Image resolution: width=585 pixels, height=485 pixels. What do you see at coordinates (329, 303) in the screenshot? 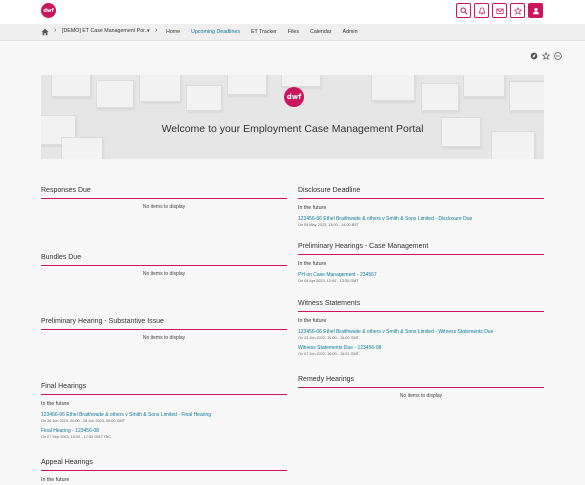
I see `section-title: Witness Statements` at bounding box center [329, 303].